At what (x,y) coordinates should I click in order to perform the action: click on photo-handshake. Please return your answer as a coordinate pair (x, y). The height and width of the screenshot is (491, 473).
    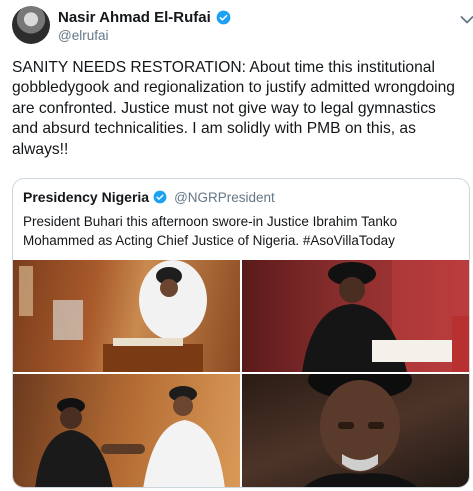
    Looking at the image, I should click on (126, 430).